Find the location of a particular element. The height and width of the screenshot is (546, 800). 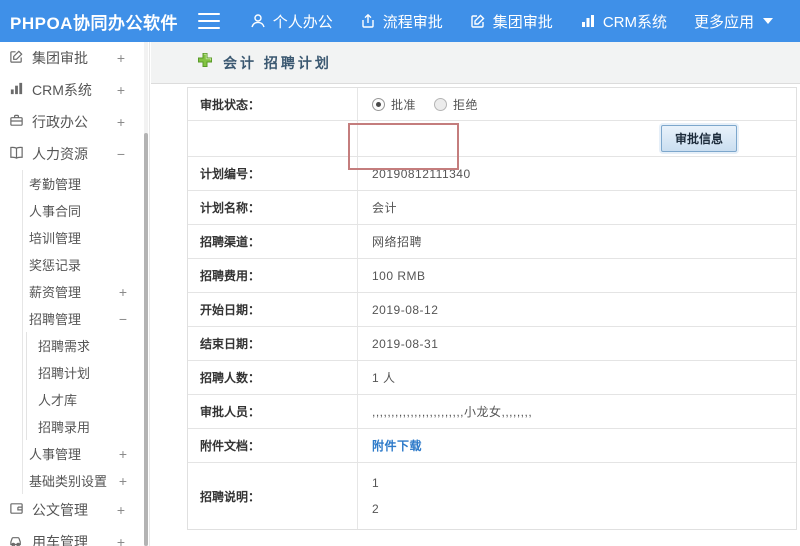

chevron-down-icon is located at coordinates (768, 21).